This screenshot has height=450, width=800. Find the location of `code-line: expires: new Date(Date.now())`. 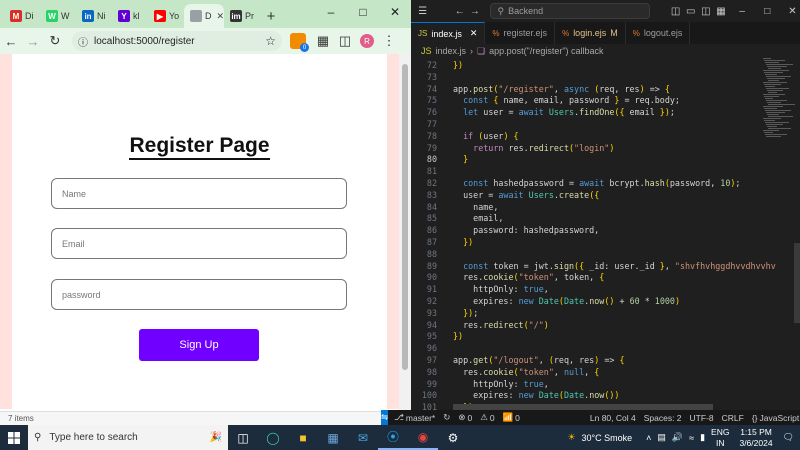

code-line: expires: new Date(Date.now()) is located at coordinates (536, 395).